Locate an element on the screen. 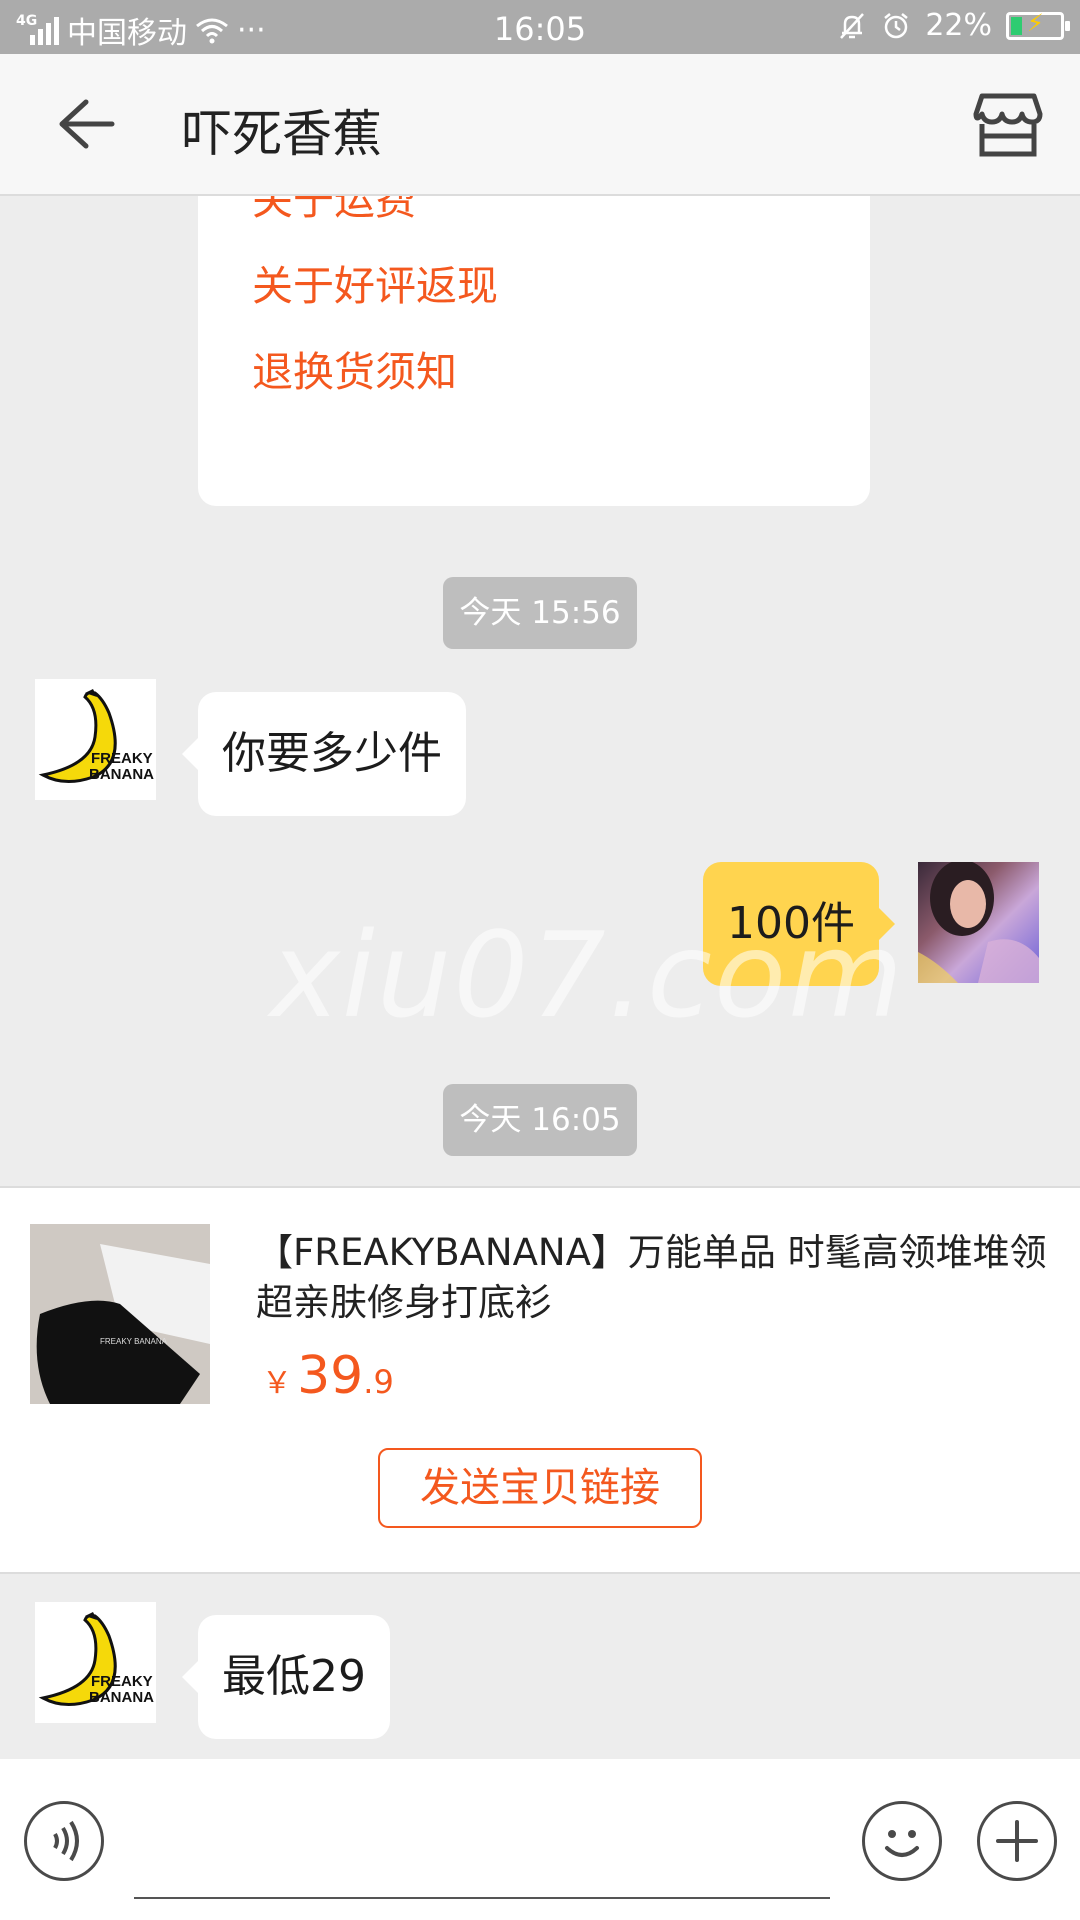  user-avatar is located at coordinates (978, 922).